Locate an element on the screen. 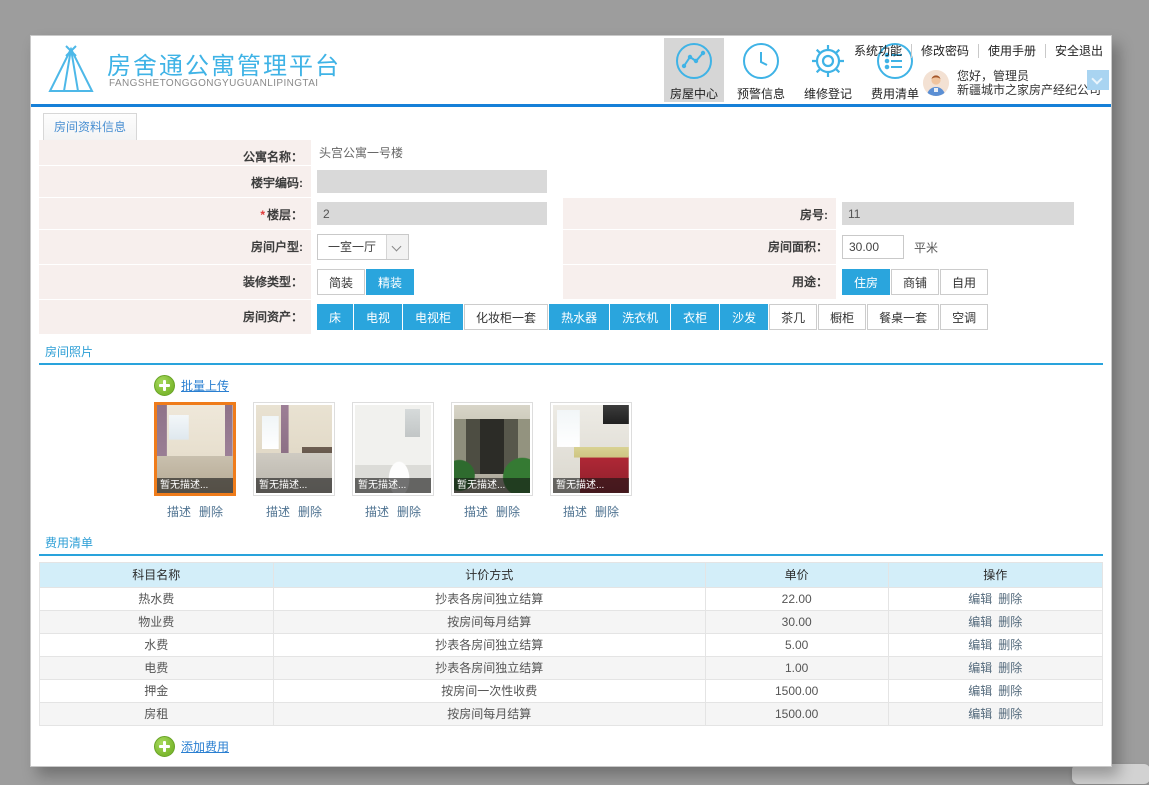 Image resolution: width=1149 pixels, height=785 pixels. asset-option-dresser-set: 化妆柜一套 is located at coordinates (506, 317).